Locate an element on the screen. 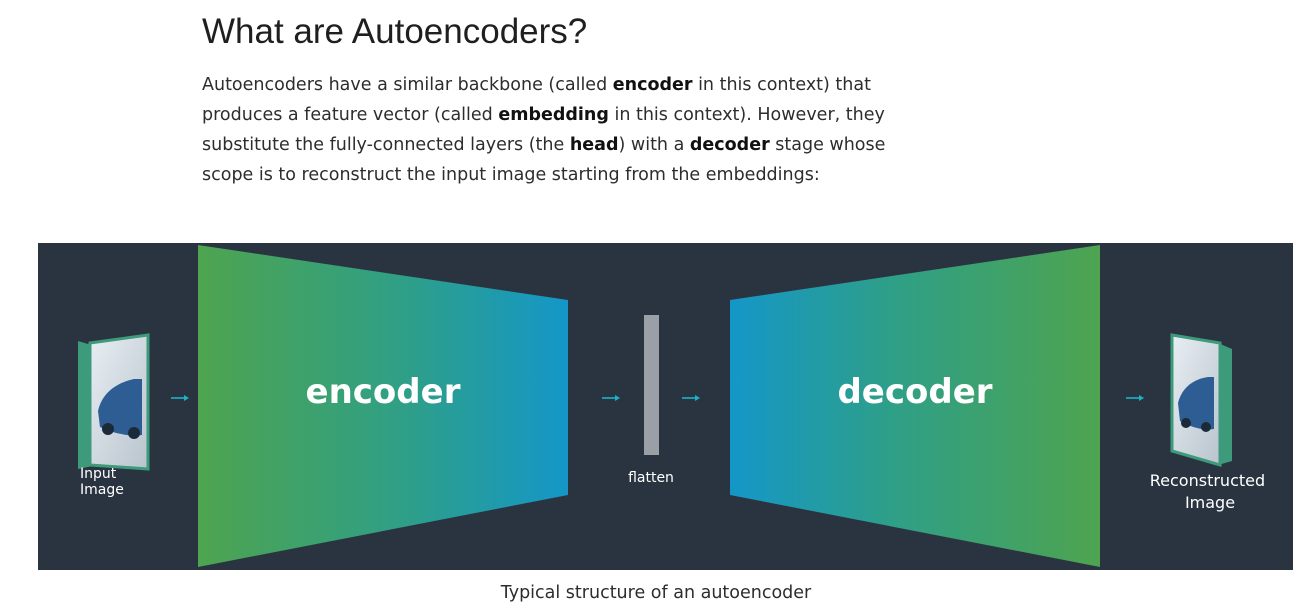 Image resolution: width=1312 pixels, height=612 pixels. reconstructed-image-thumbnail is located at coordinates (1201, 400).